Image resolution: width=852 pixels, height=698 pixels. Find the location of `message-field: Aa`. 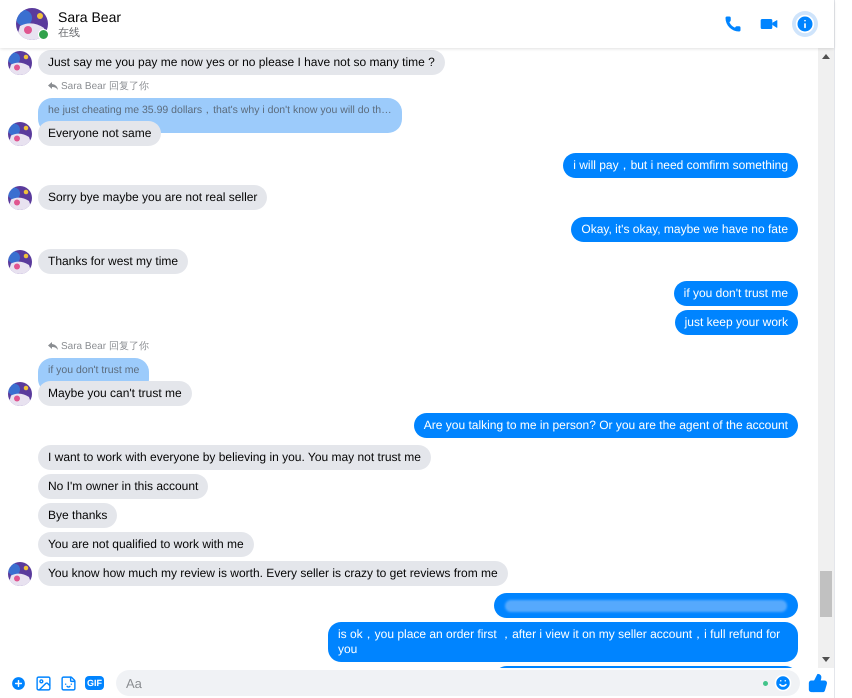

message-field: Aa is located at coordinates (458, 683).